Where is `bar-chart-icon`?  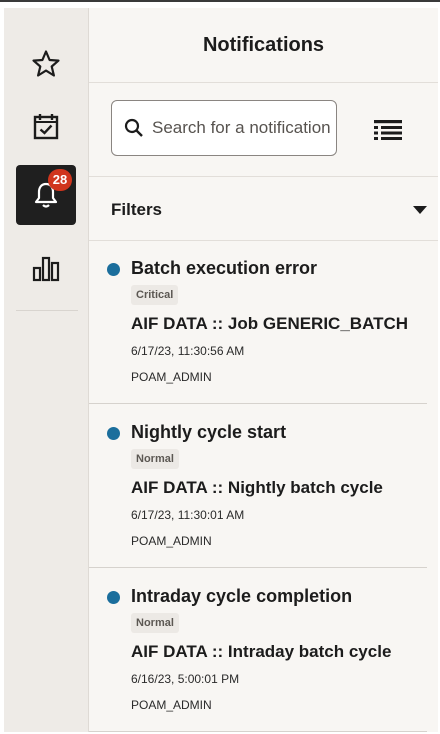 bar-chart-icon is located at coordinates (46, 269).